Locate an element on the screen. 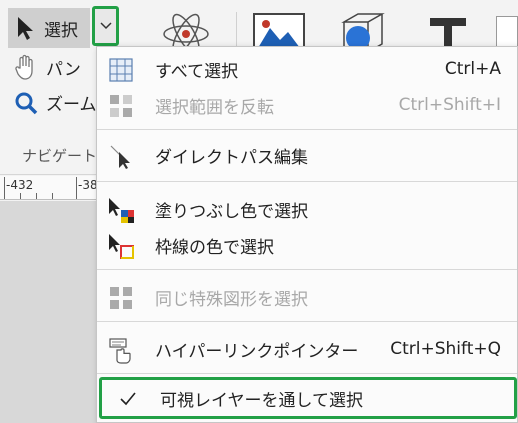  select-dropdown-button is located at coordinates (105, 26).